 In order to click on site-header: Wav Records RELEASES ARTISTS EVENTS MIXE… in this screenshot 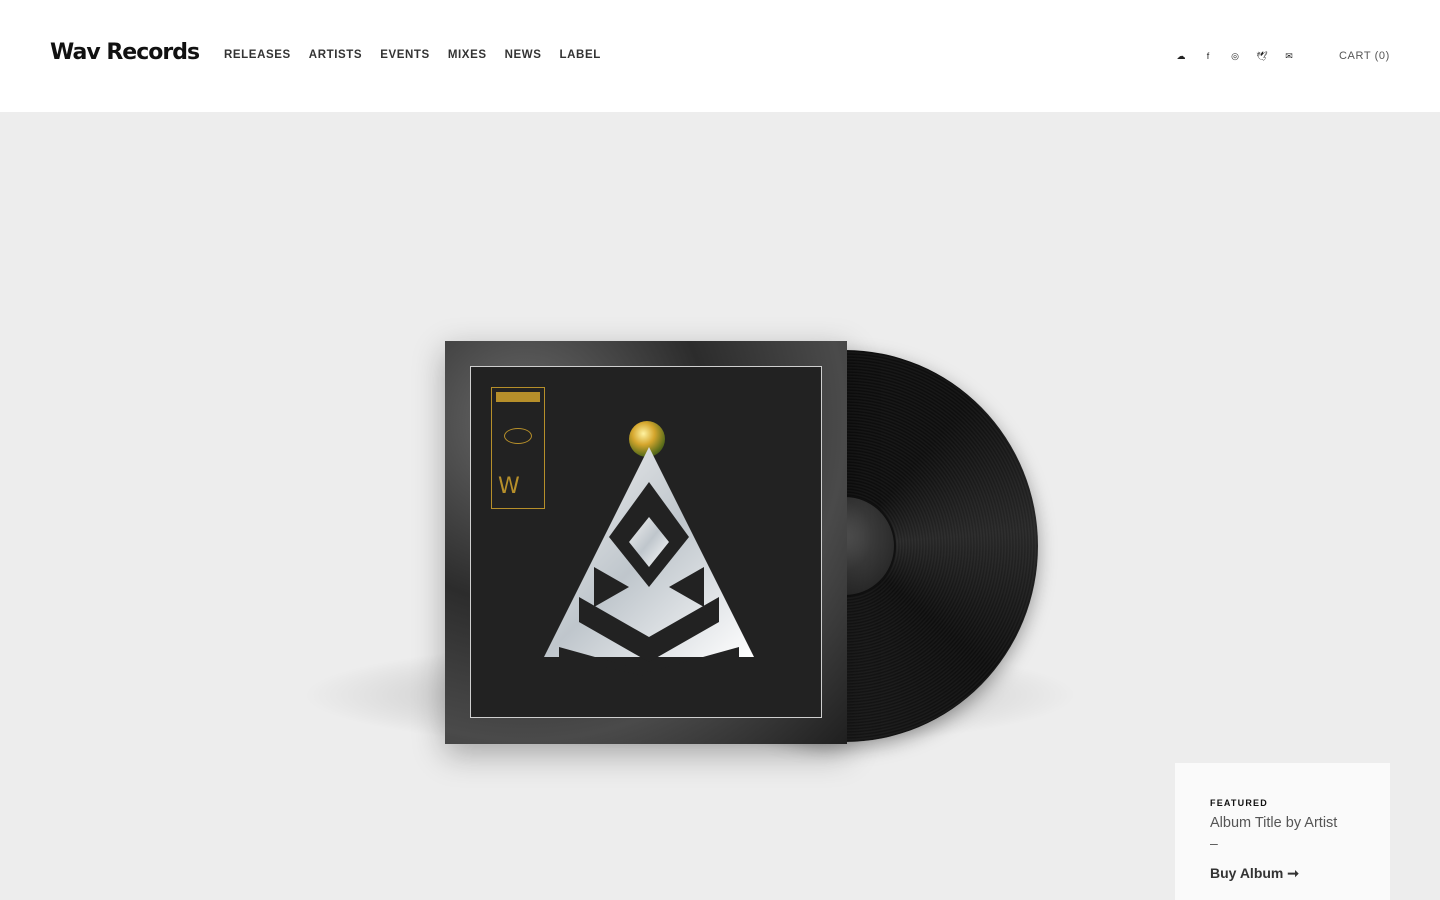, I will do `click(720, 56)`.